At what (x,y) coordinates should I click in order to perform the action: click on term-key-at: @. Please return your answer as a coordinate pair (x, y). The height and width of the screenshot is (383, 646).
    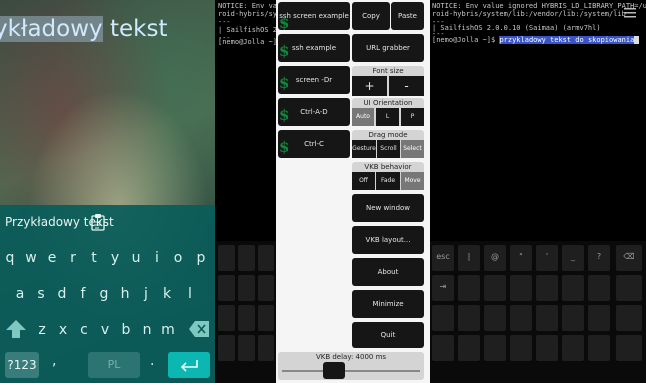
    Looking at the image, I should click on (495, 258).